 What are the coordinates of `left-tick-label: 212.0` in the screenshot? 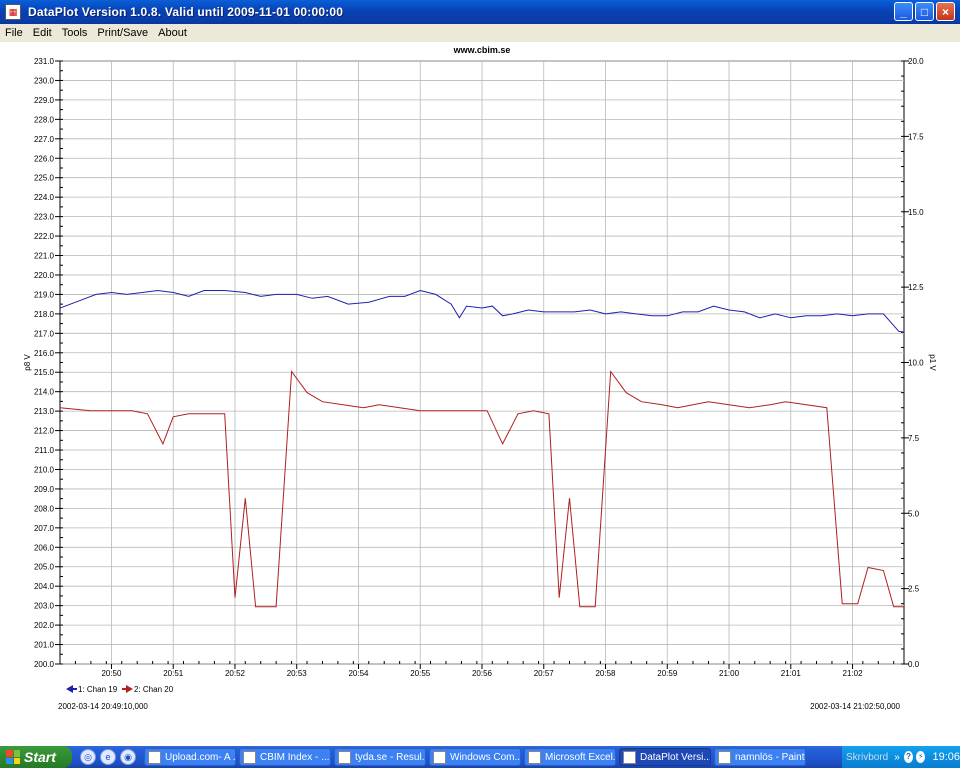 It's located at (44, 431).